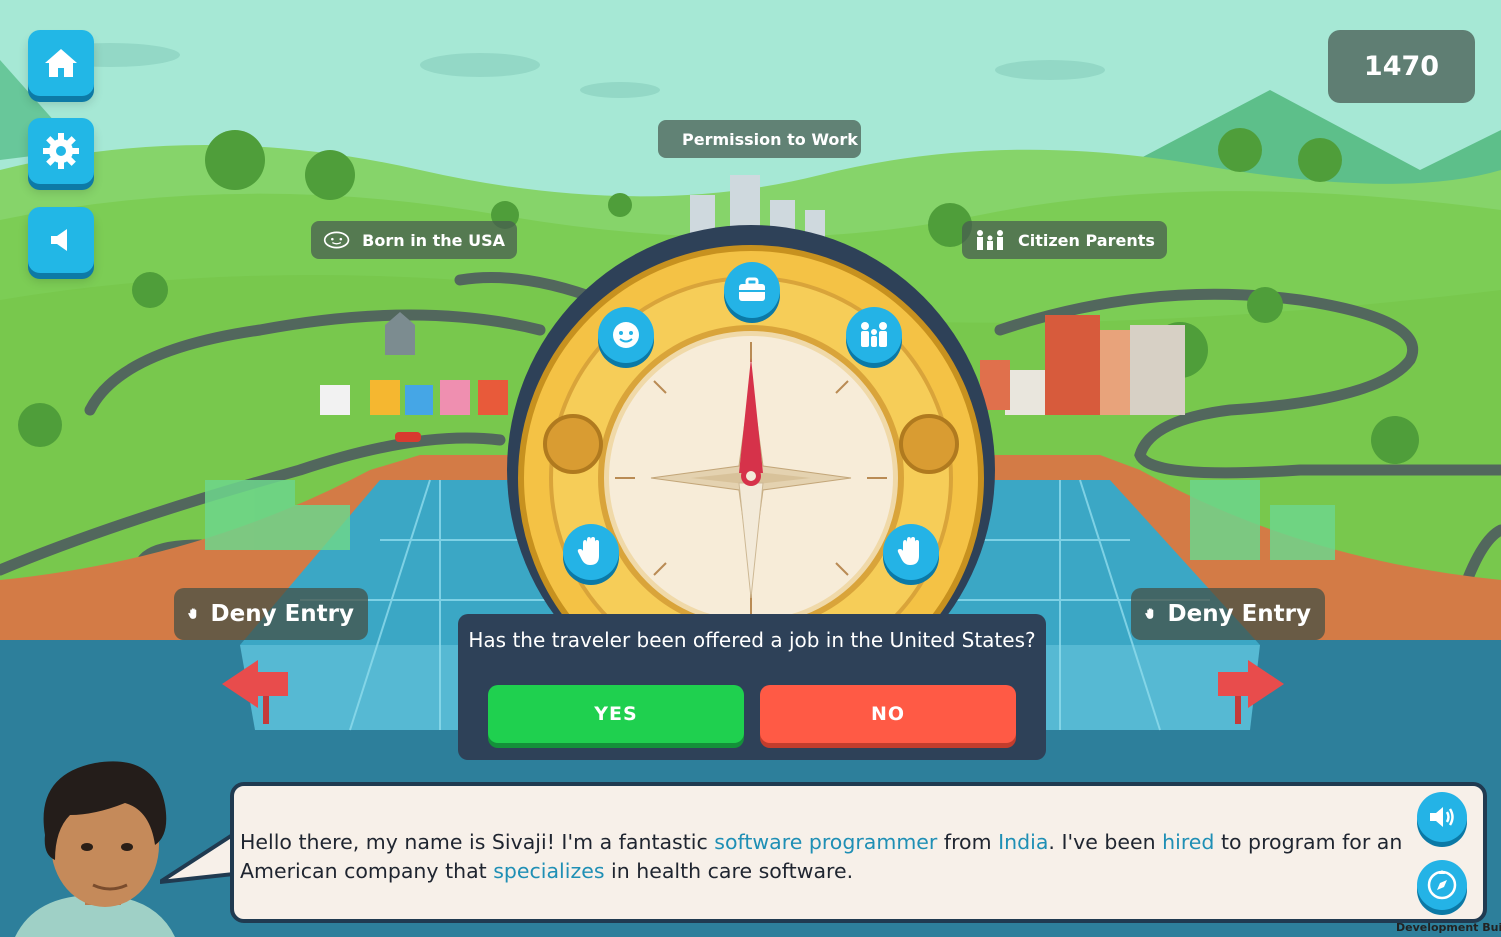 This screenshot has height=937, width=1501. I want to click on compass-born-slot, so click(626, 335).